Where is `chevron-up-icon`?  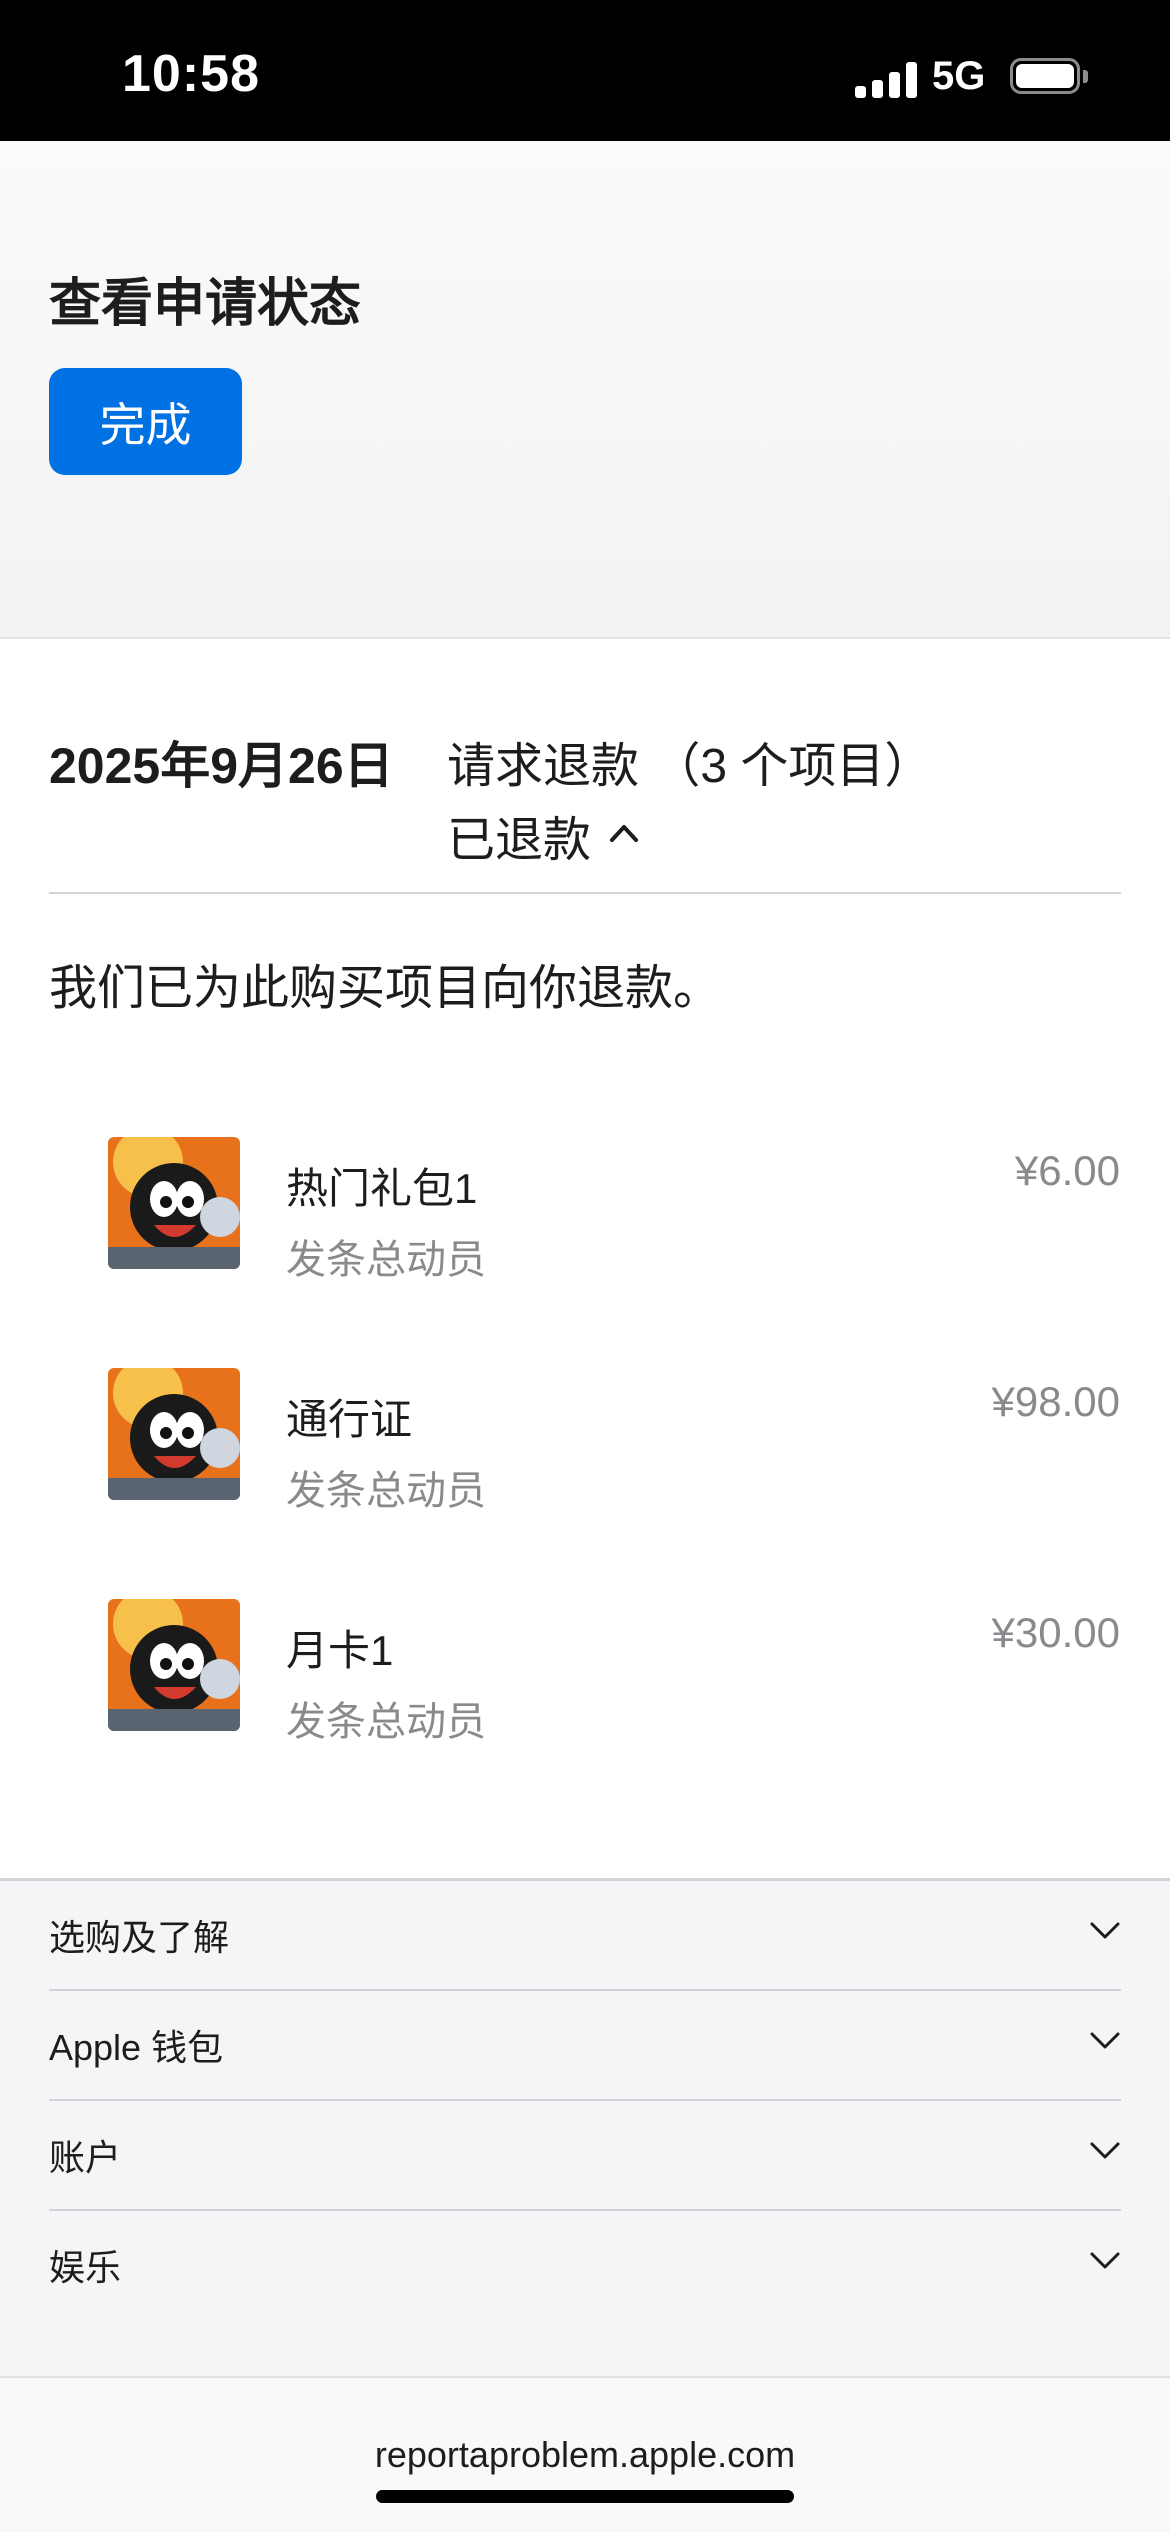 chevron-up-icon is located at coordinates (624, 833).